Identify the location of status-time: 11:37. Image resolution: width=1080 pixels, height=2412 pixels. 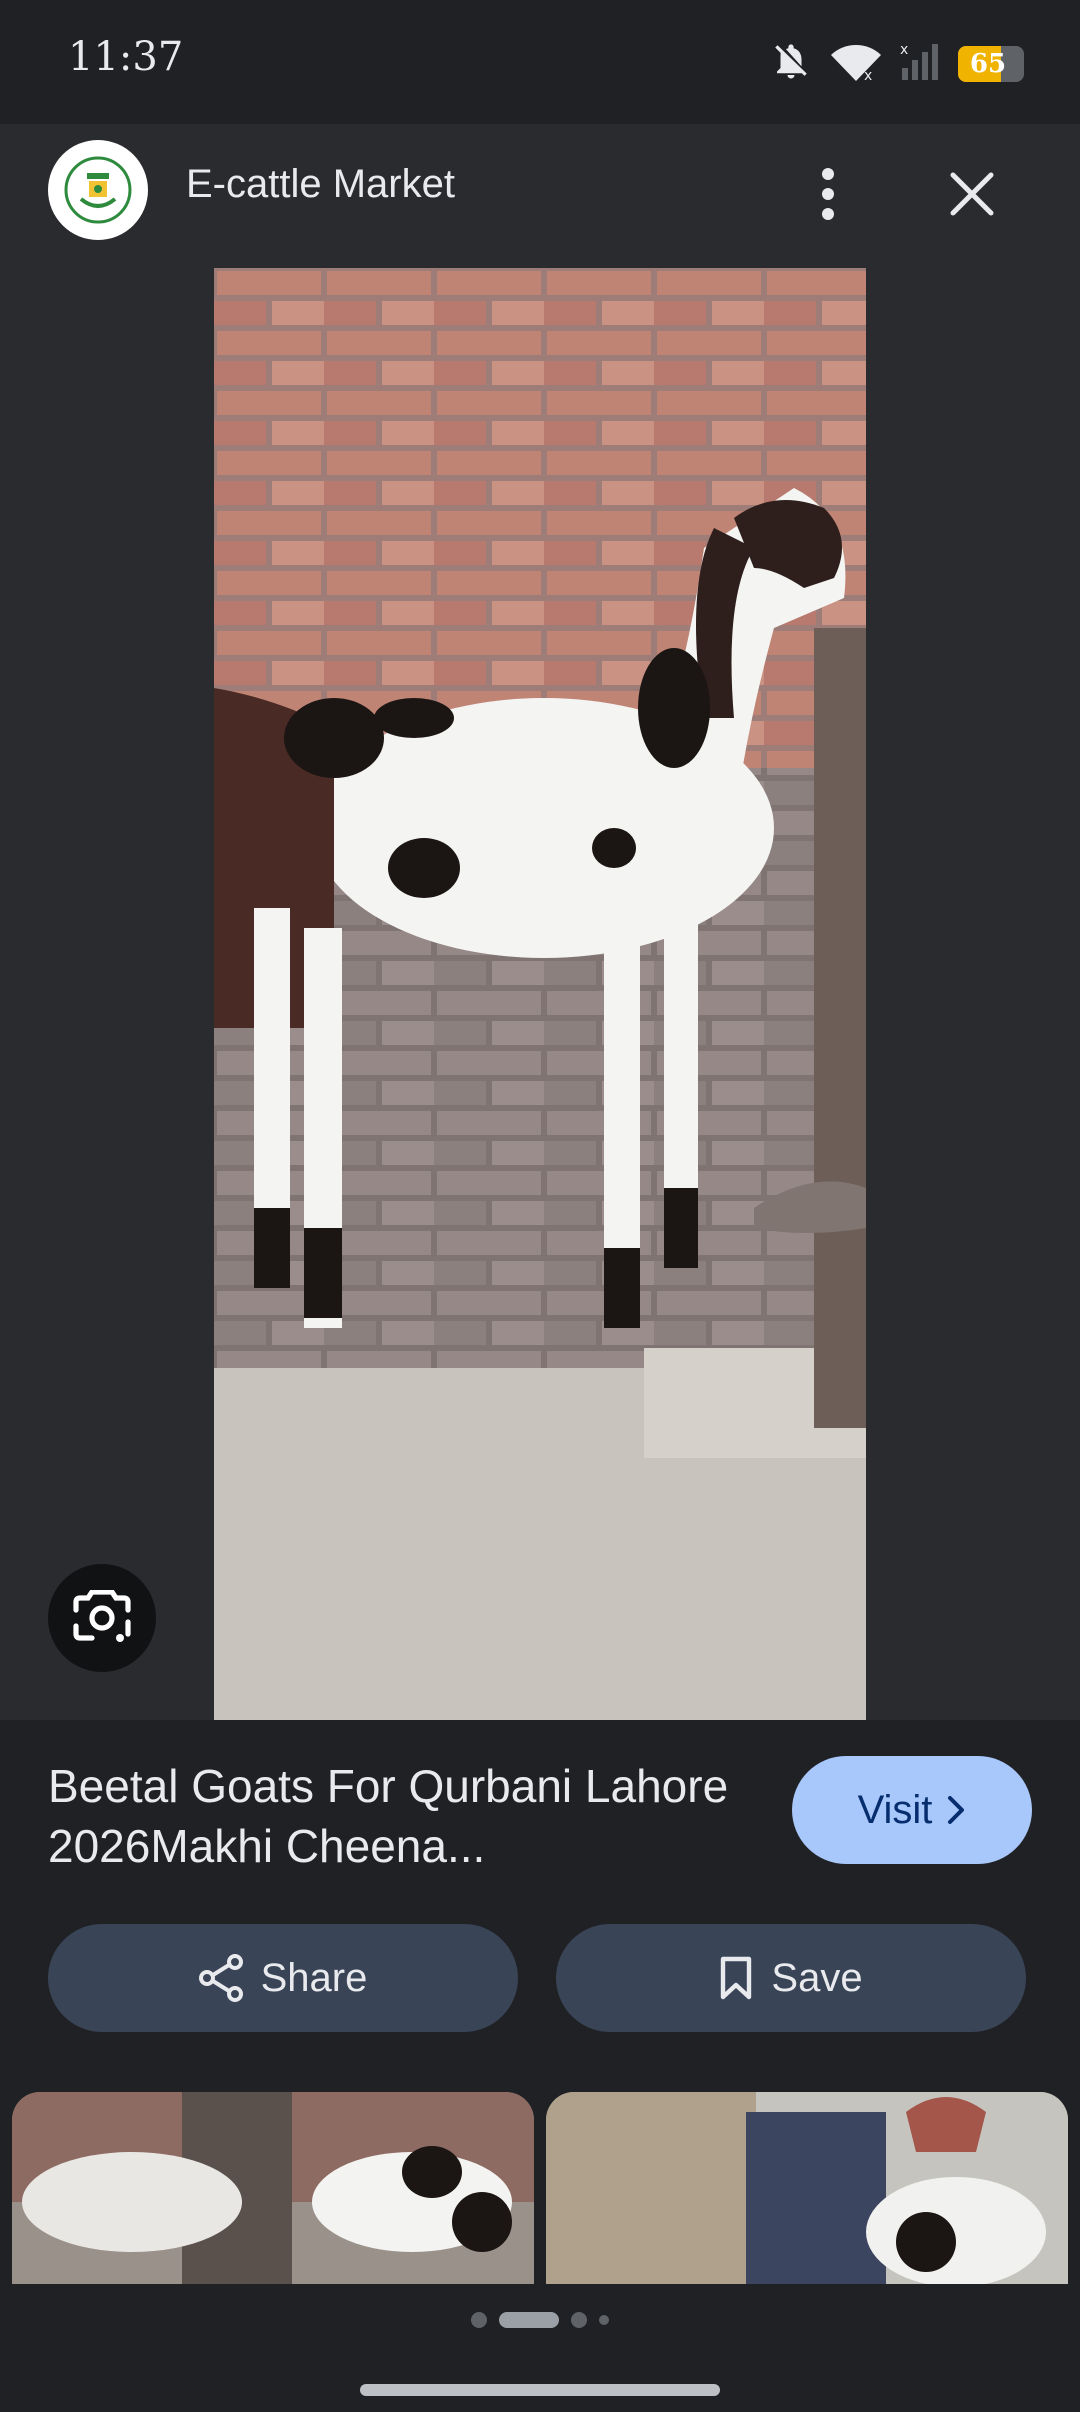
(126, 57).